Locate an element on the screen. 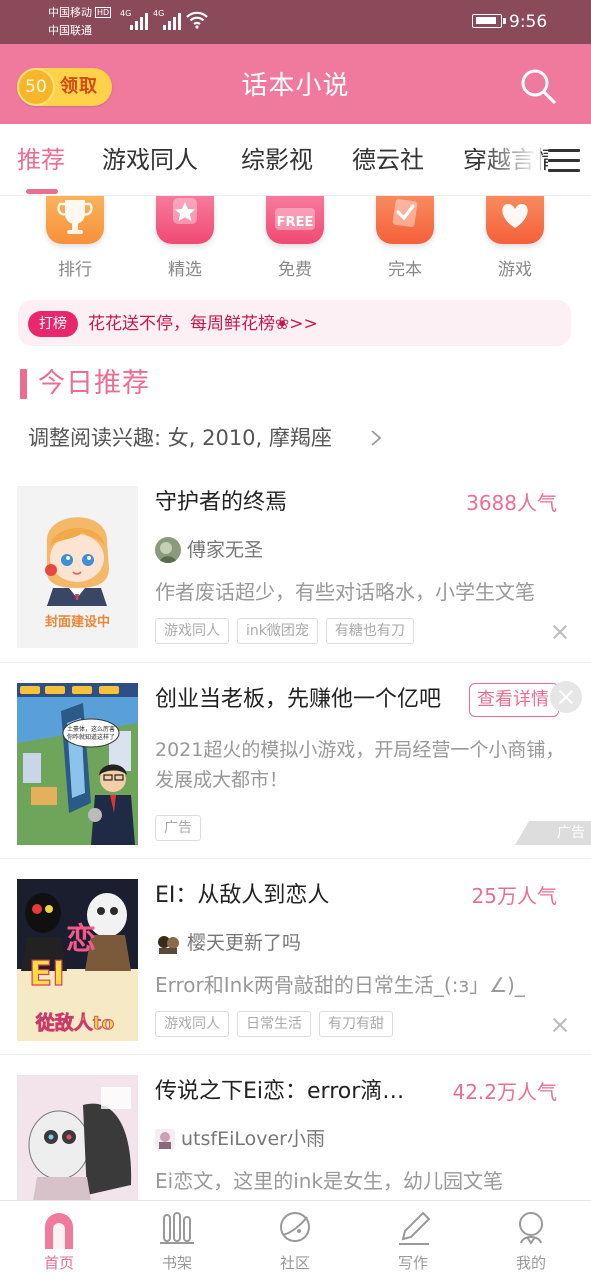 This screenshot has height=1280, width=591. category-ranking: 排行 is located at coordinates (75, 238).